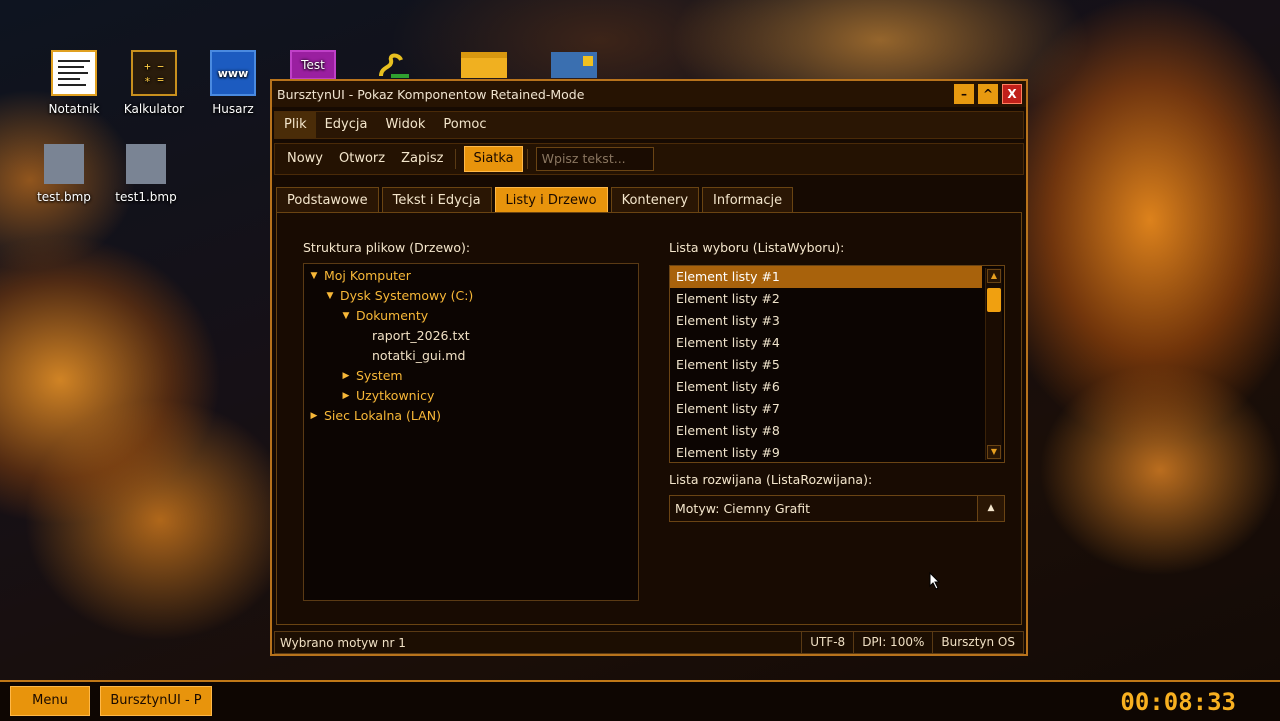 The image size is (1280, 721). I want to click on list-item: Element listy #3, so click(826, 321).